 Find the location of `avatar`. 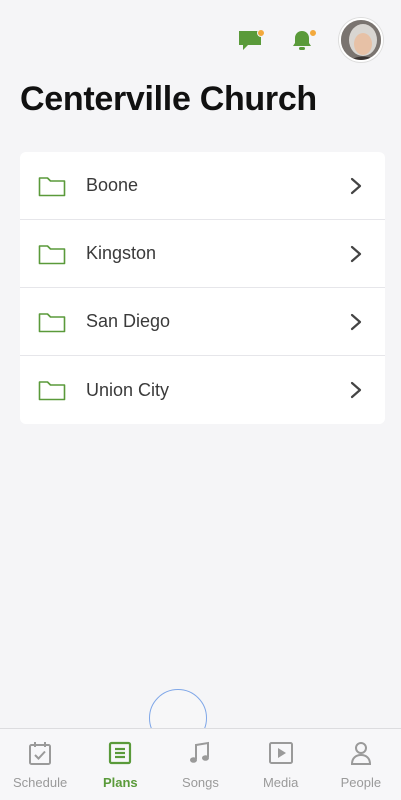

avatar is located at coordinates (361, 40).